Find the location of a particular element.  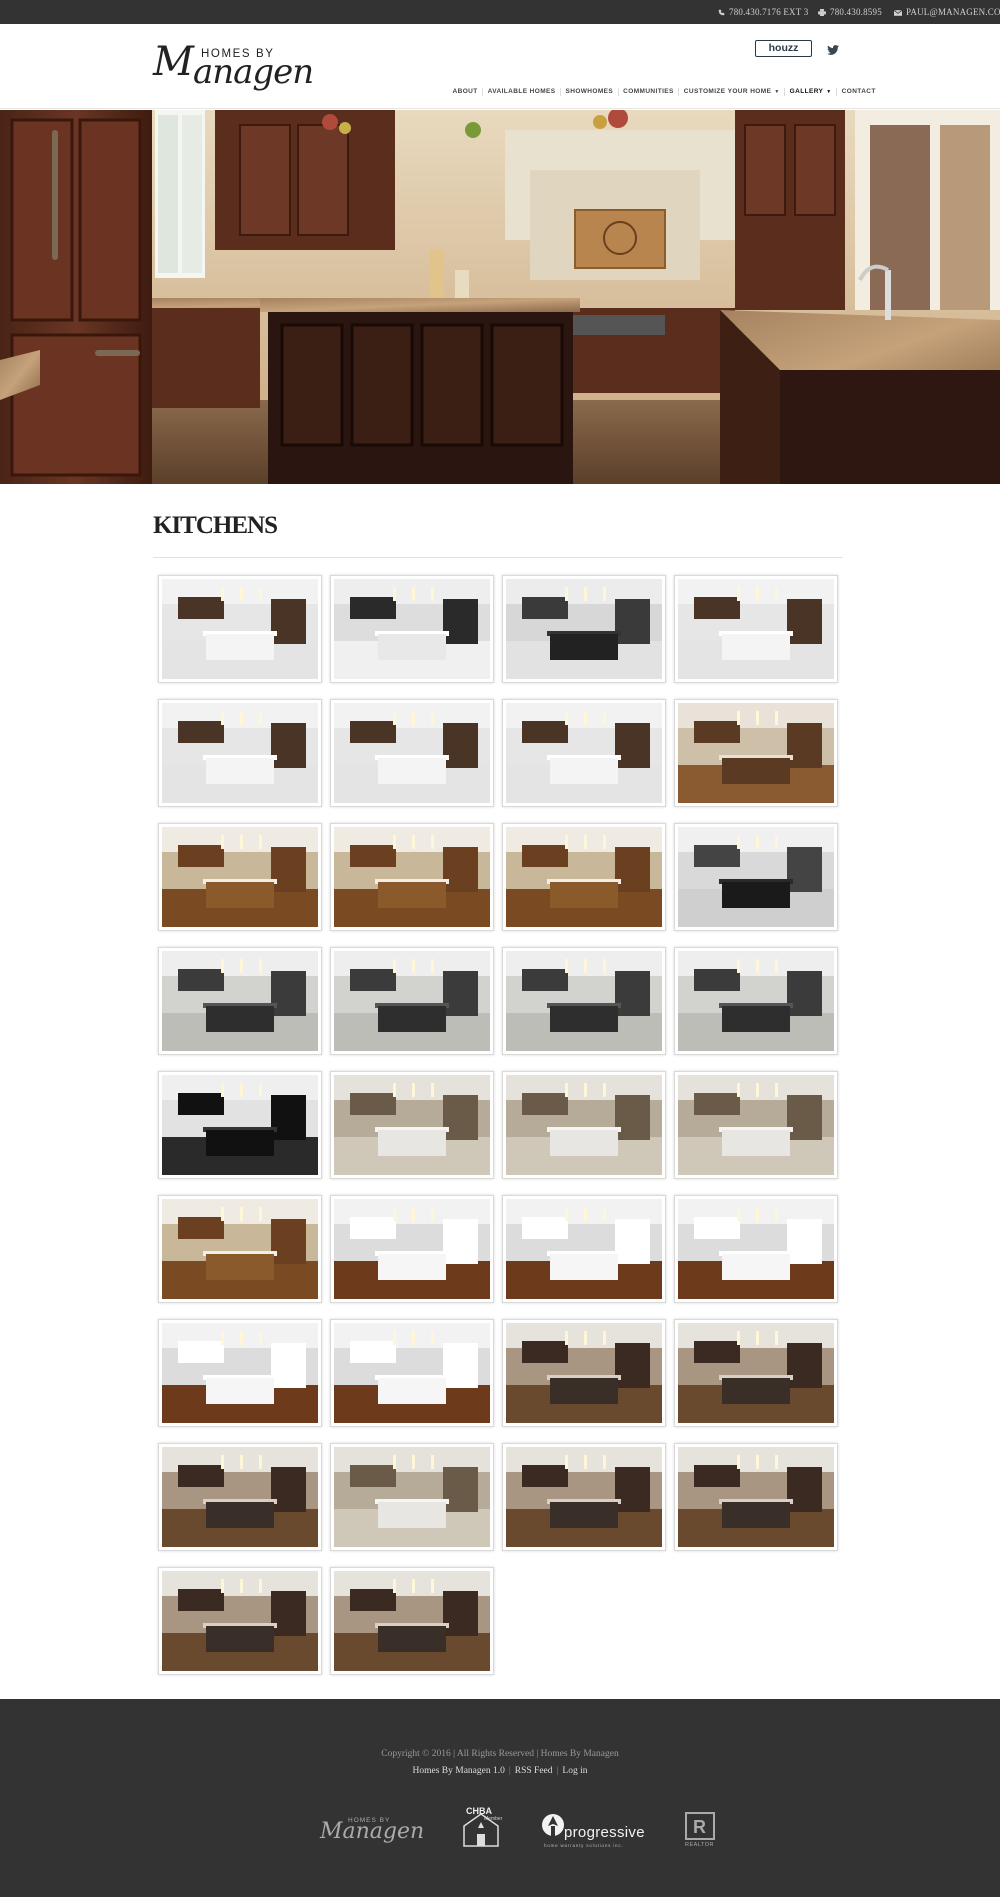

email-contact: PAUL@MANAGEN.COM is located at coordinates (946, 12).